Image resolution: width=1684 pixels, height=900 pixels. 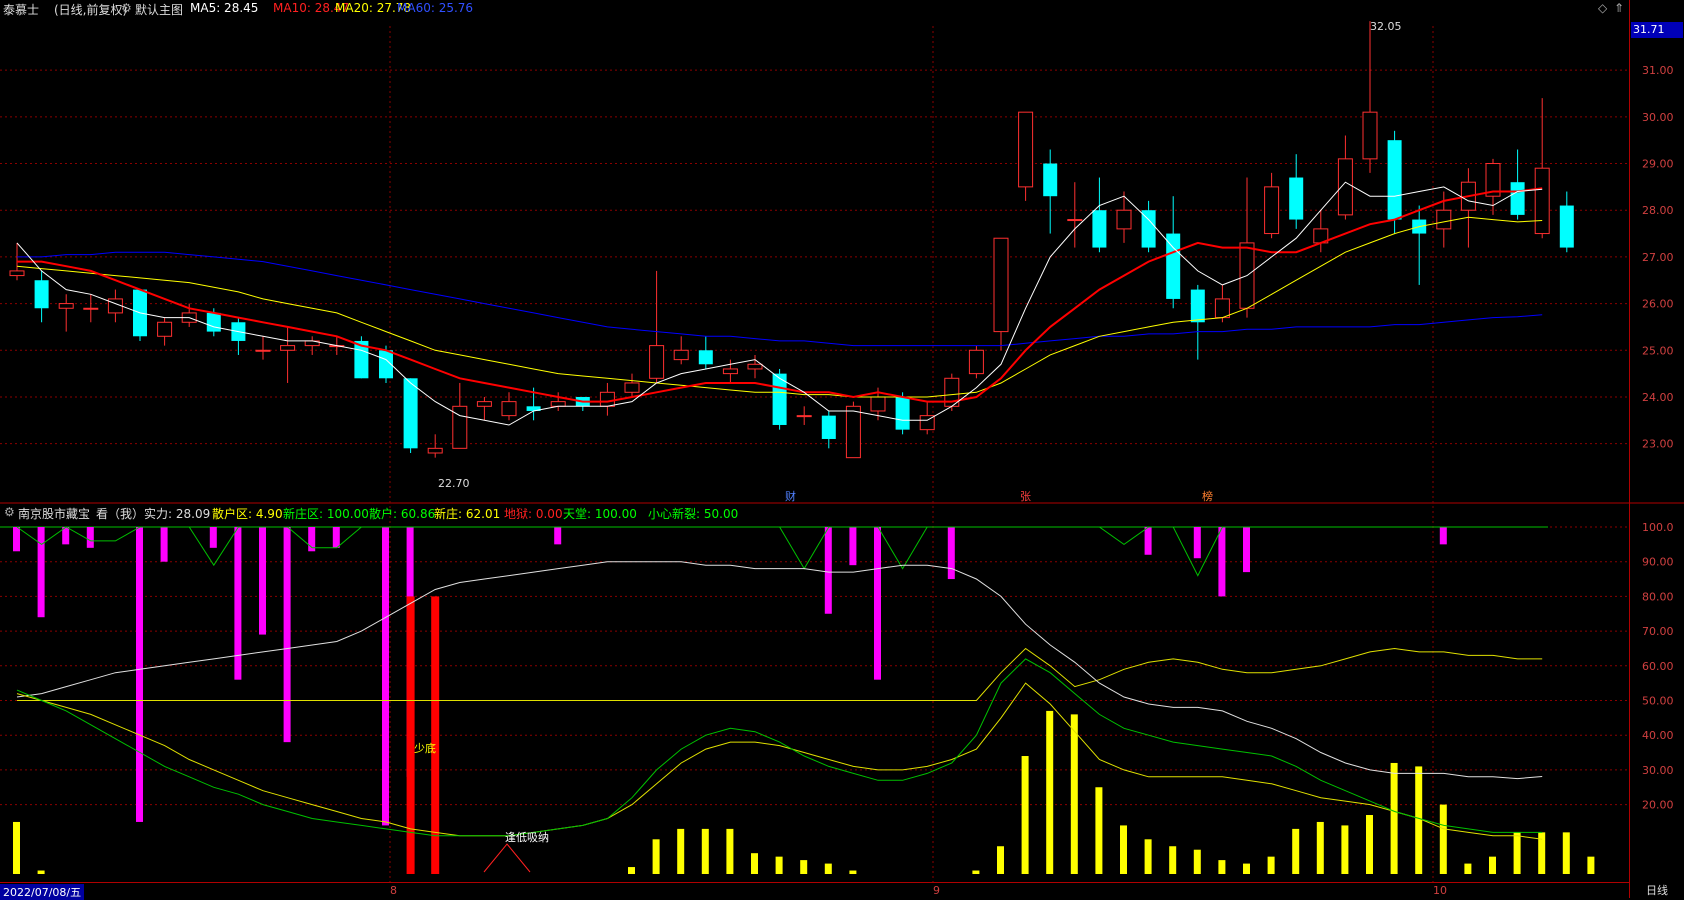 I want to click on month-tick-10: 10, so click(x=1440, y=890).